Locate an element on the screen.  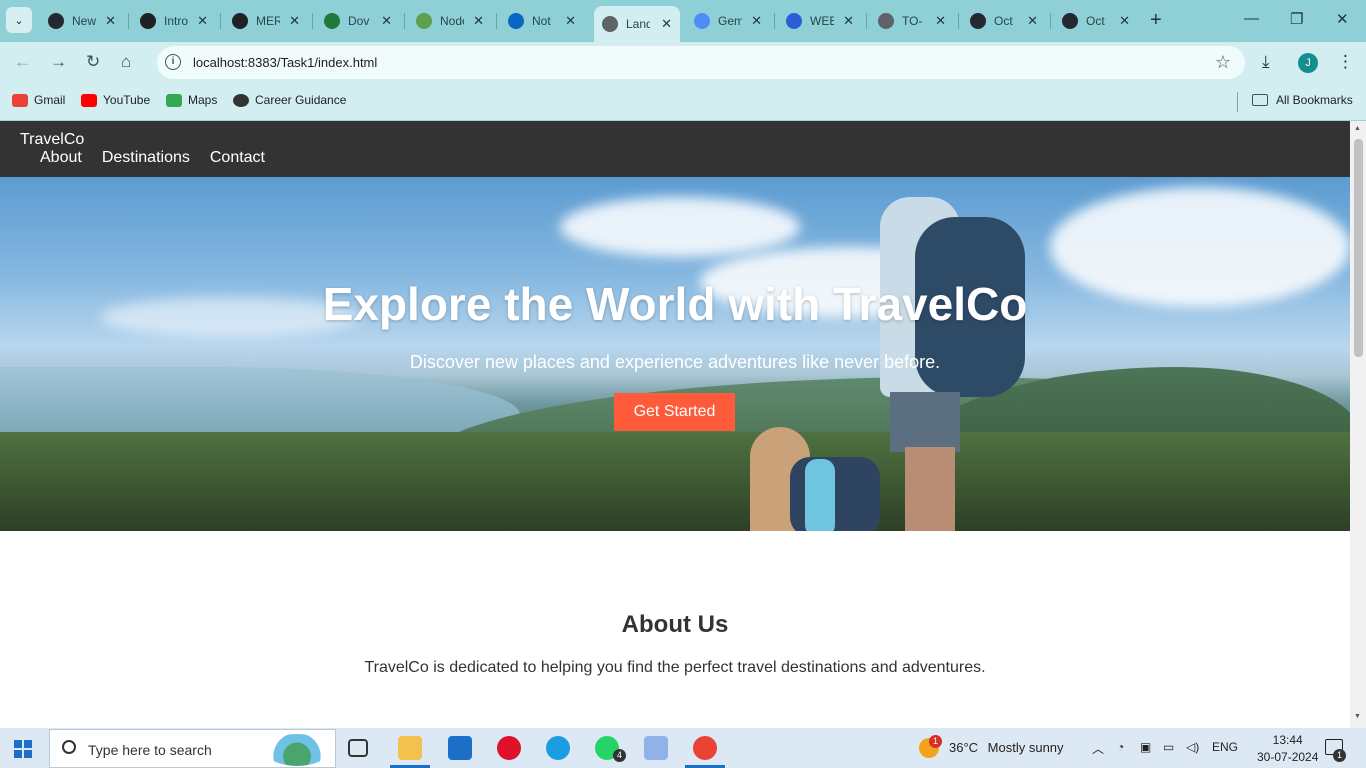
taskbar-search-placeholder: Type here to search is located at coordinates (150, 750).